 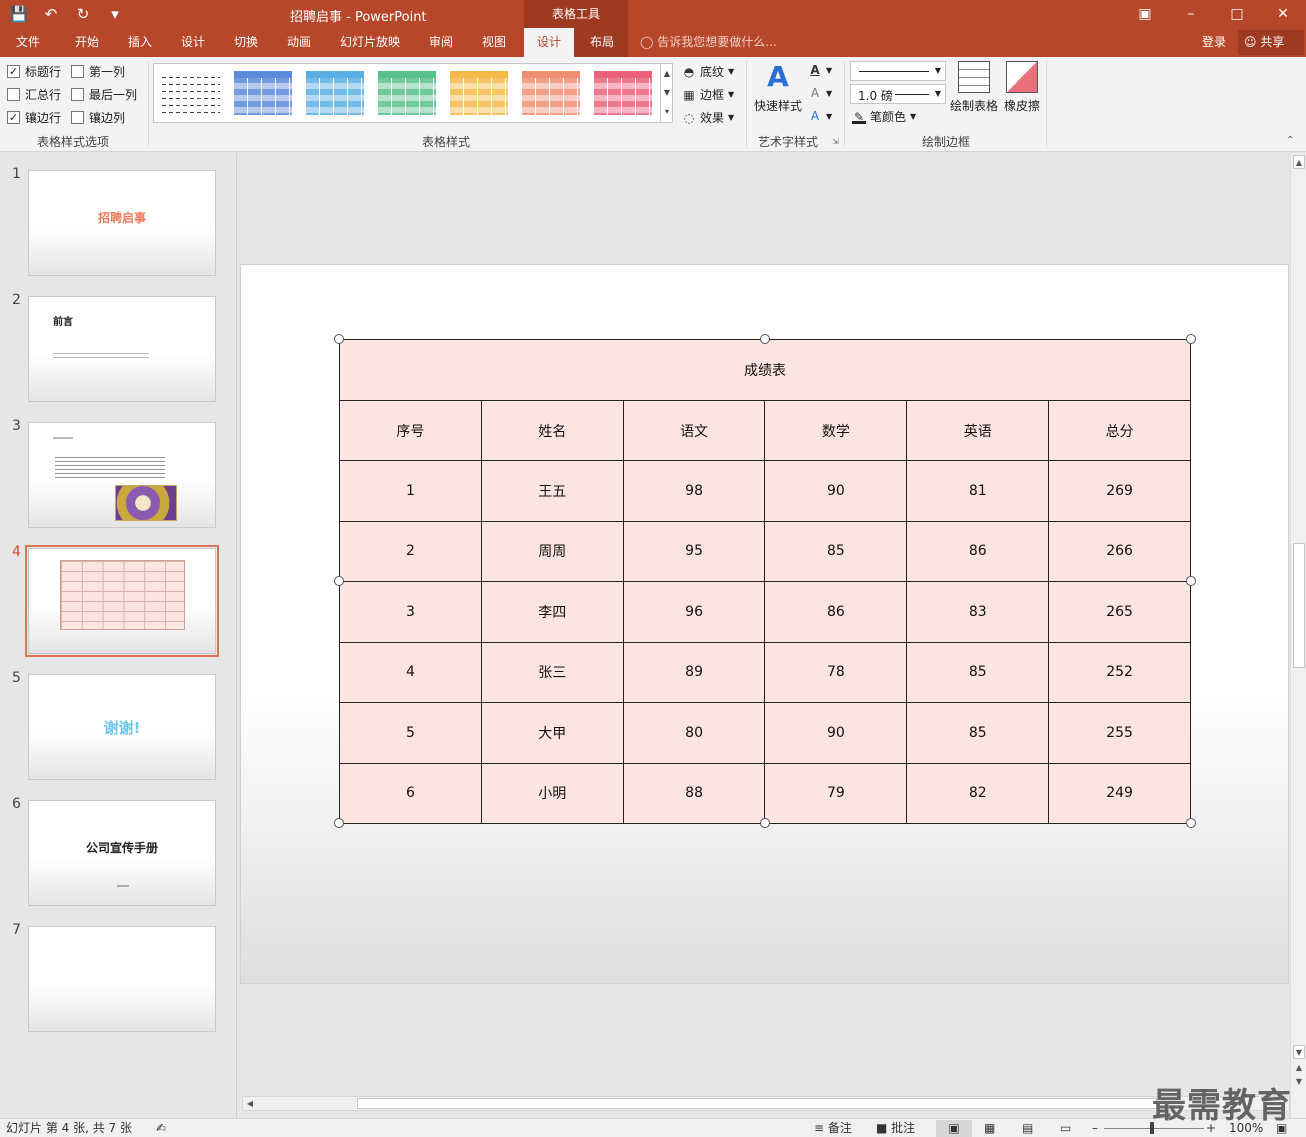 What do you see at coordinates (694, 672) in the screenshot?
I see `table-cell: 89` at bounding box center [694, 672].